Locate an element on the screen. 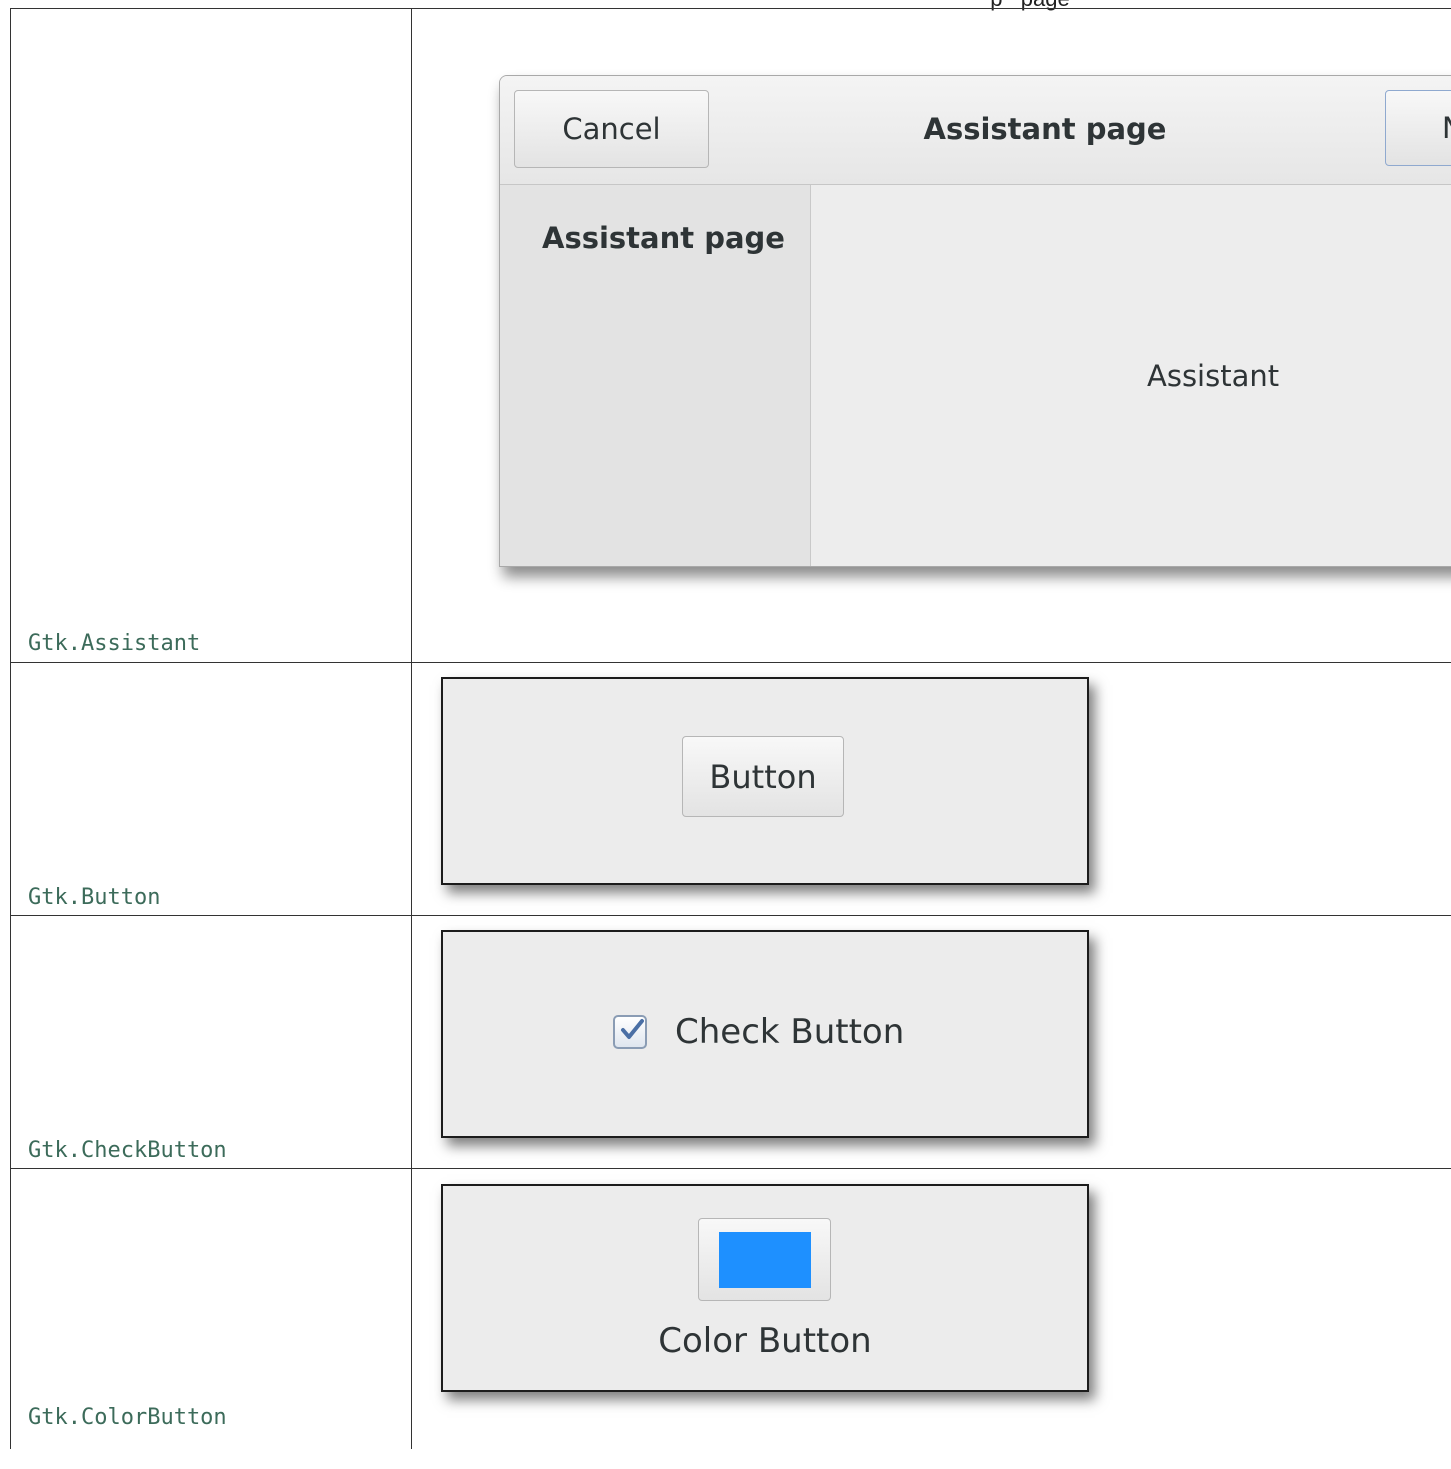  color-button is located at coordinates (764, 1259).